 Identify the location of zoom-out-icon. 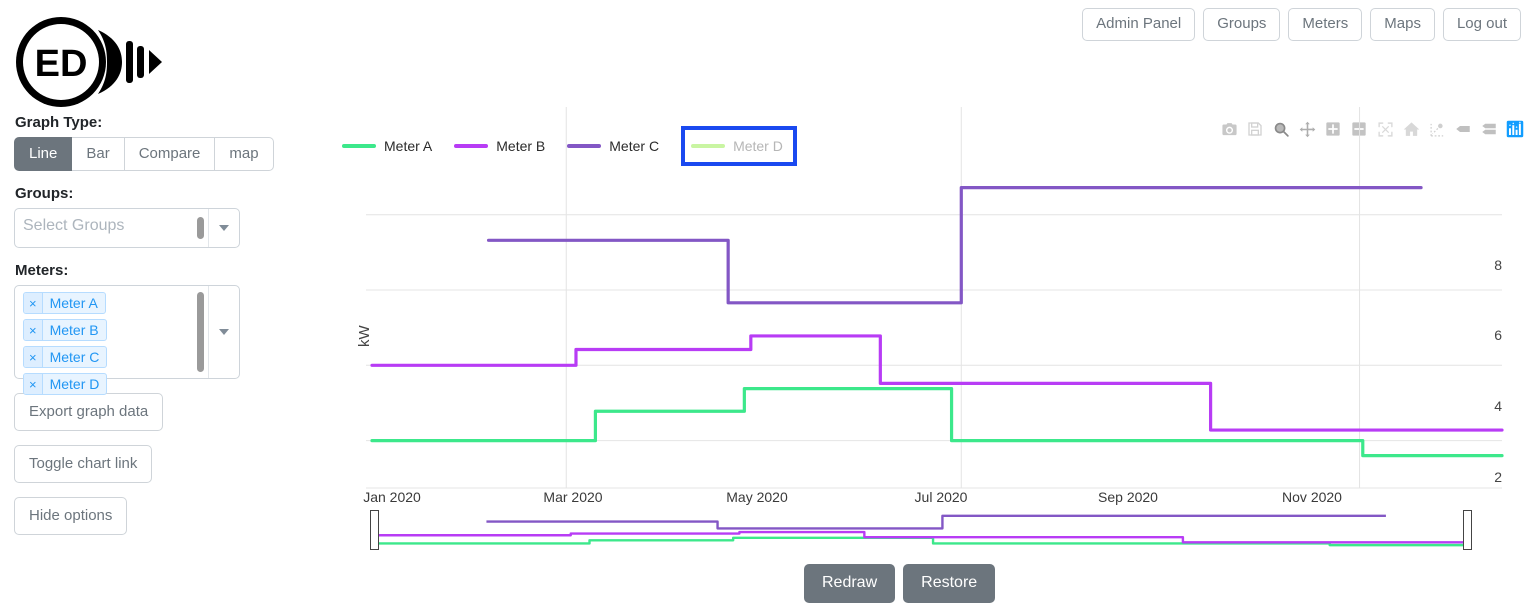
(1359, 129).